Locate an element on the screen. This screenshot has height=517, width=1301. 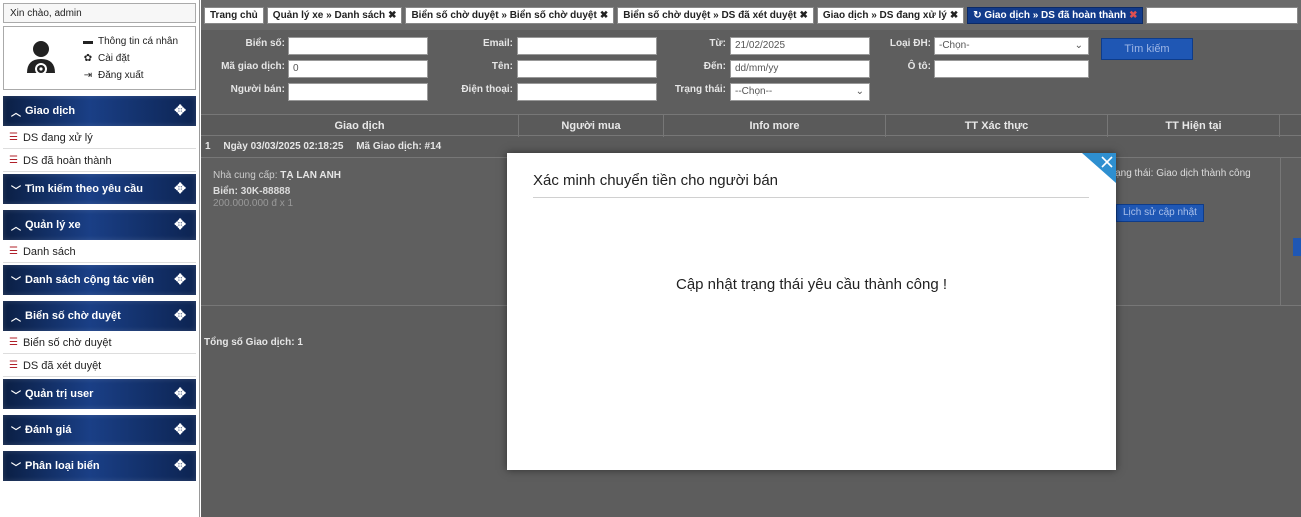
den-label: Đến: is located at coordinates (714, 66).